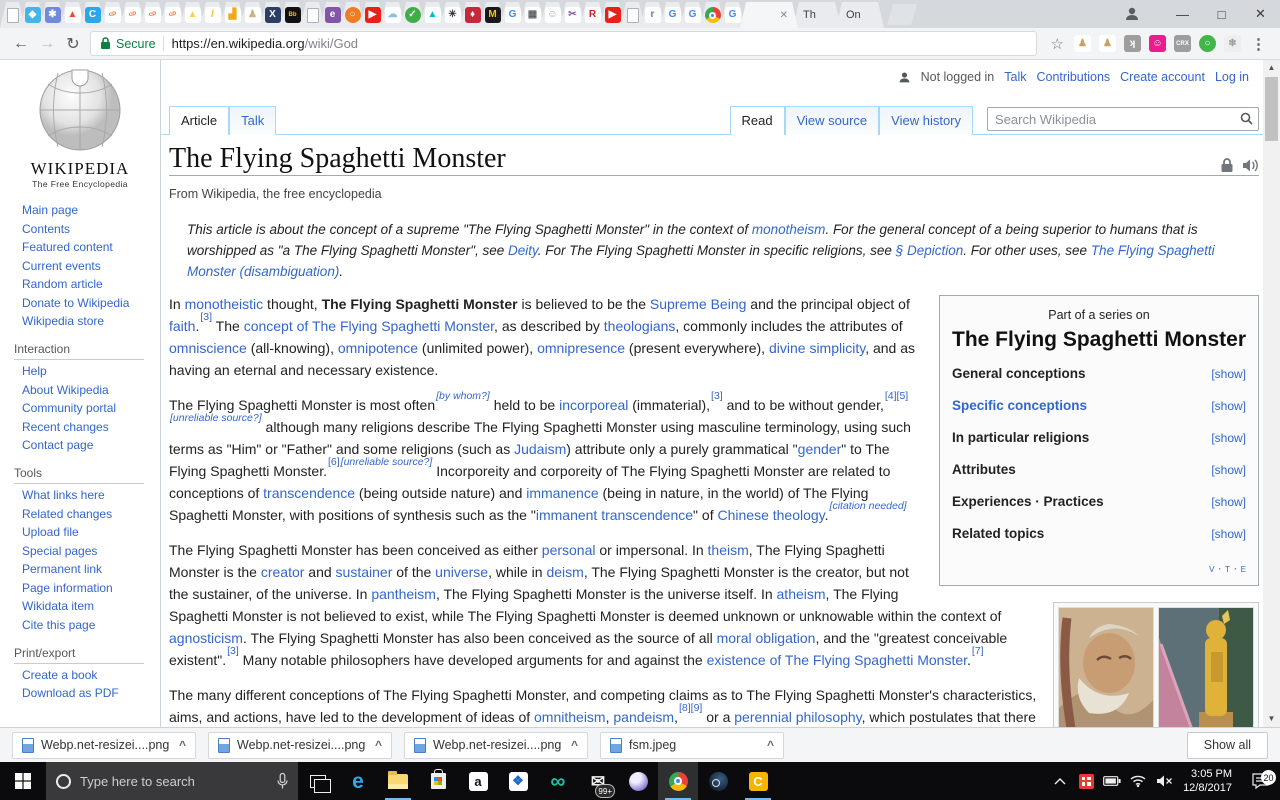  Describe the element at coordinates (91, 427) in the screenshot. I see `sidebar-item-recent-changes: Recent changes` at that location.